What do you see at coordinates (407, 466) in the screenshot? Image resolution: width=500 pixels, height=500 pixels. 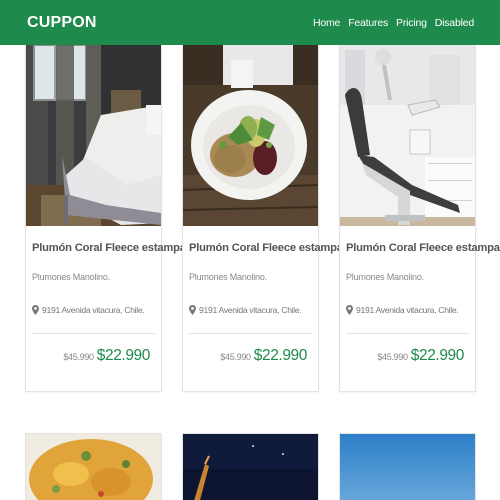 I see `product-image-sky` at bounding box center [407, 466].